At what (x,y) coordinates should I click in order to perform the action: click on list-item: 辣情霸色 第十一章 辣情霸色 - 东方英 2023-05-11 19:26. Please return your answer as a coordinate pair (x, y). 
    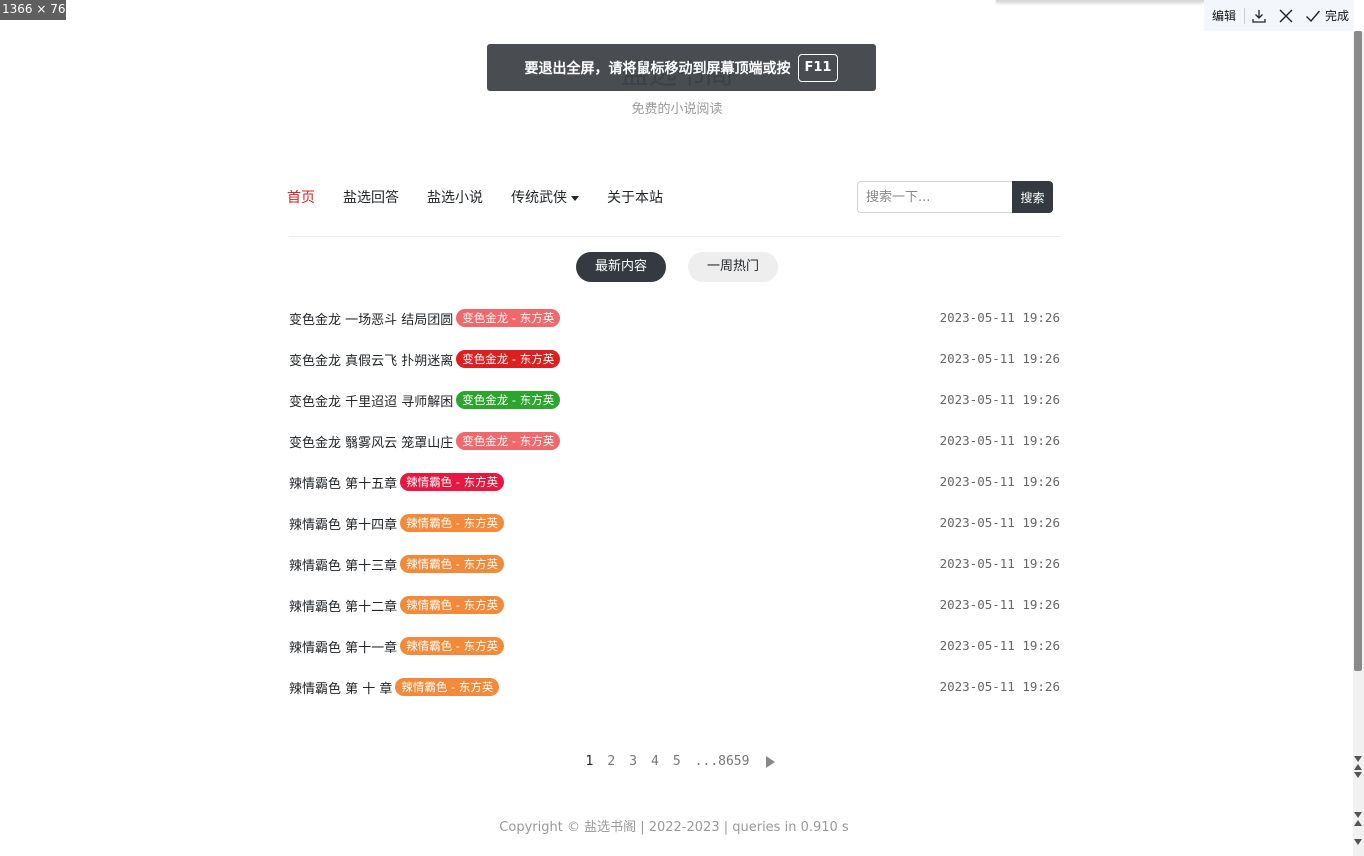
    Looking at the image, I should click on (674, 643).